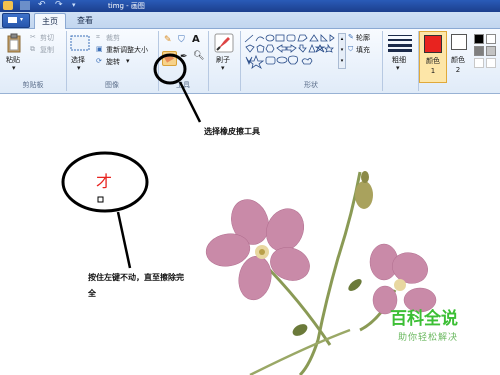 This screenshot has height=375, width=500. I want to click on watermark-subtitle: 助你轻松解决, so click(427, 338).